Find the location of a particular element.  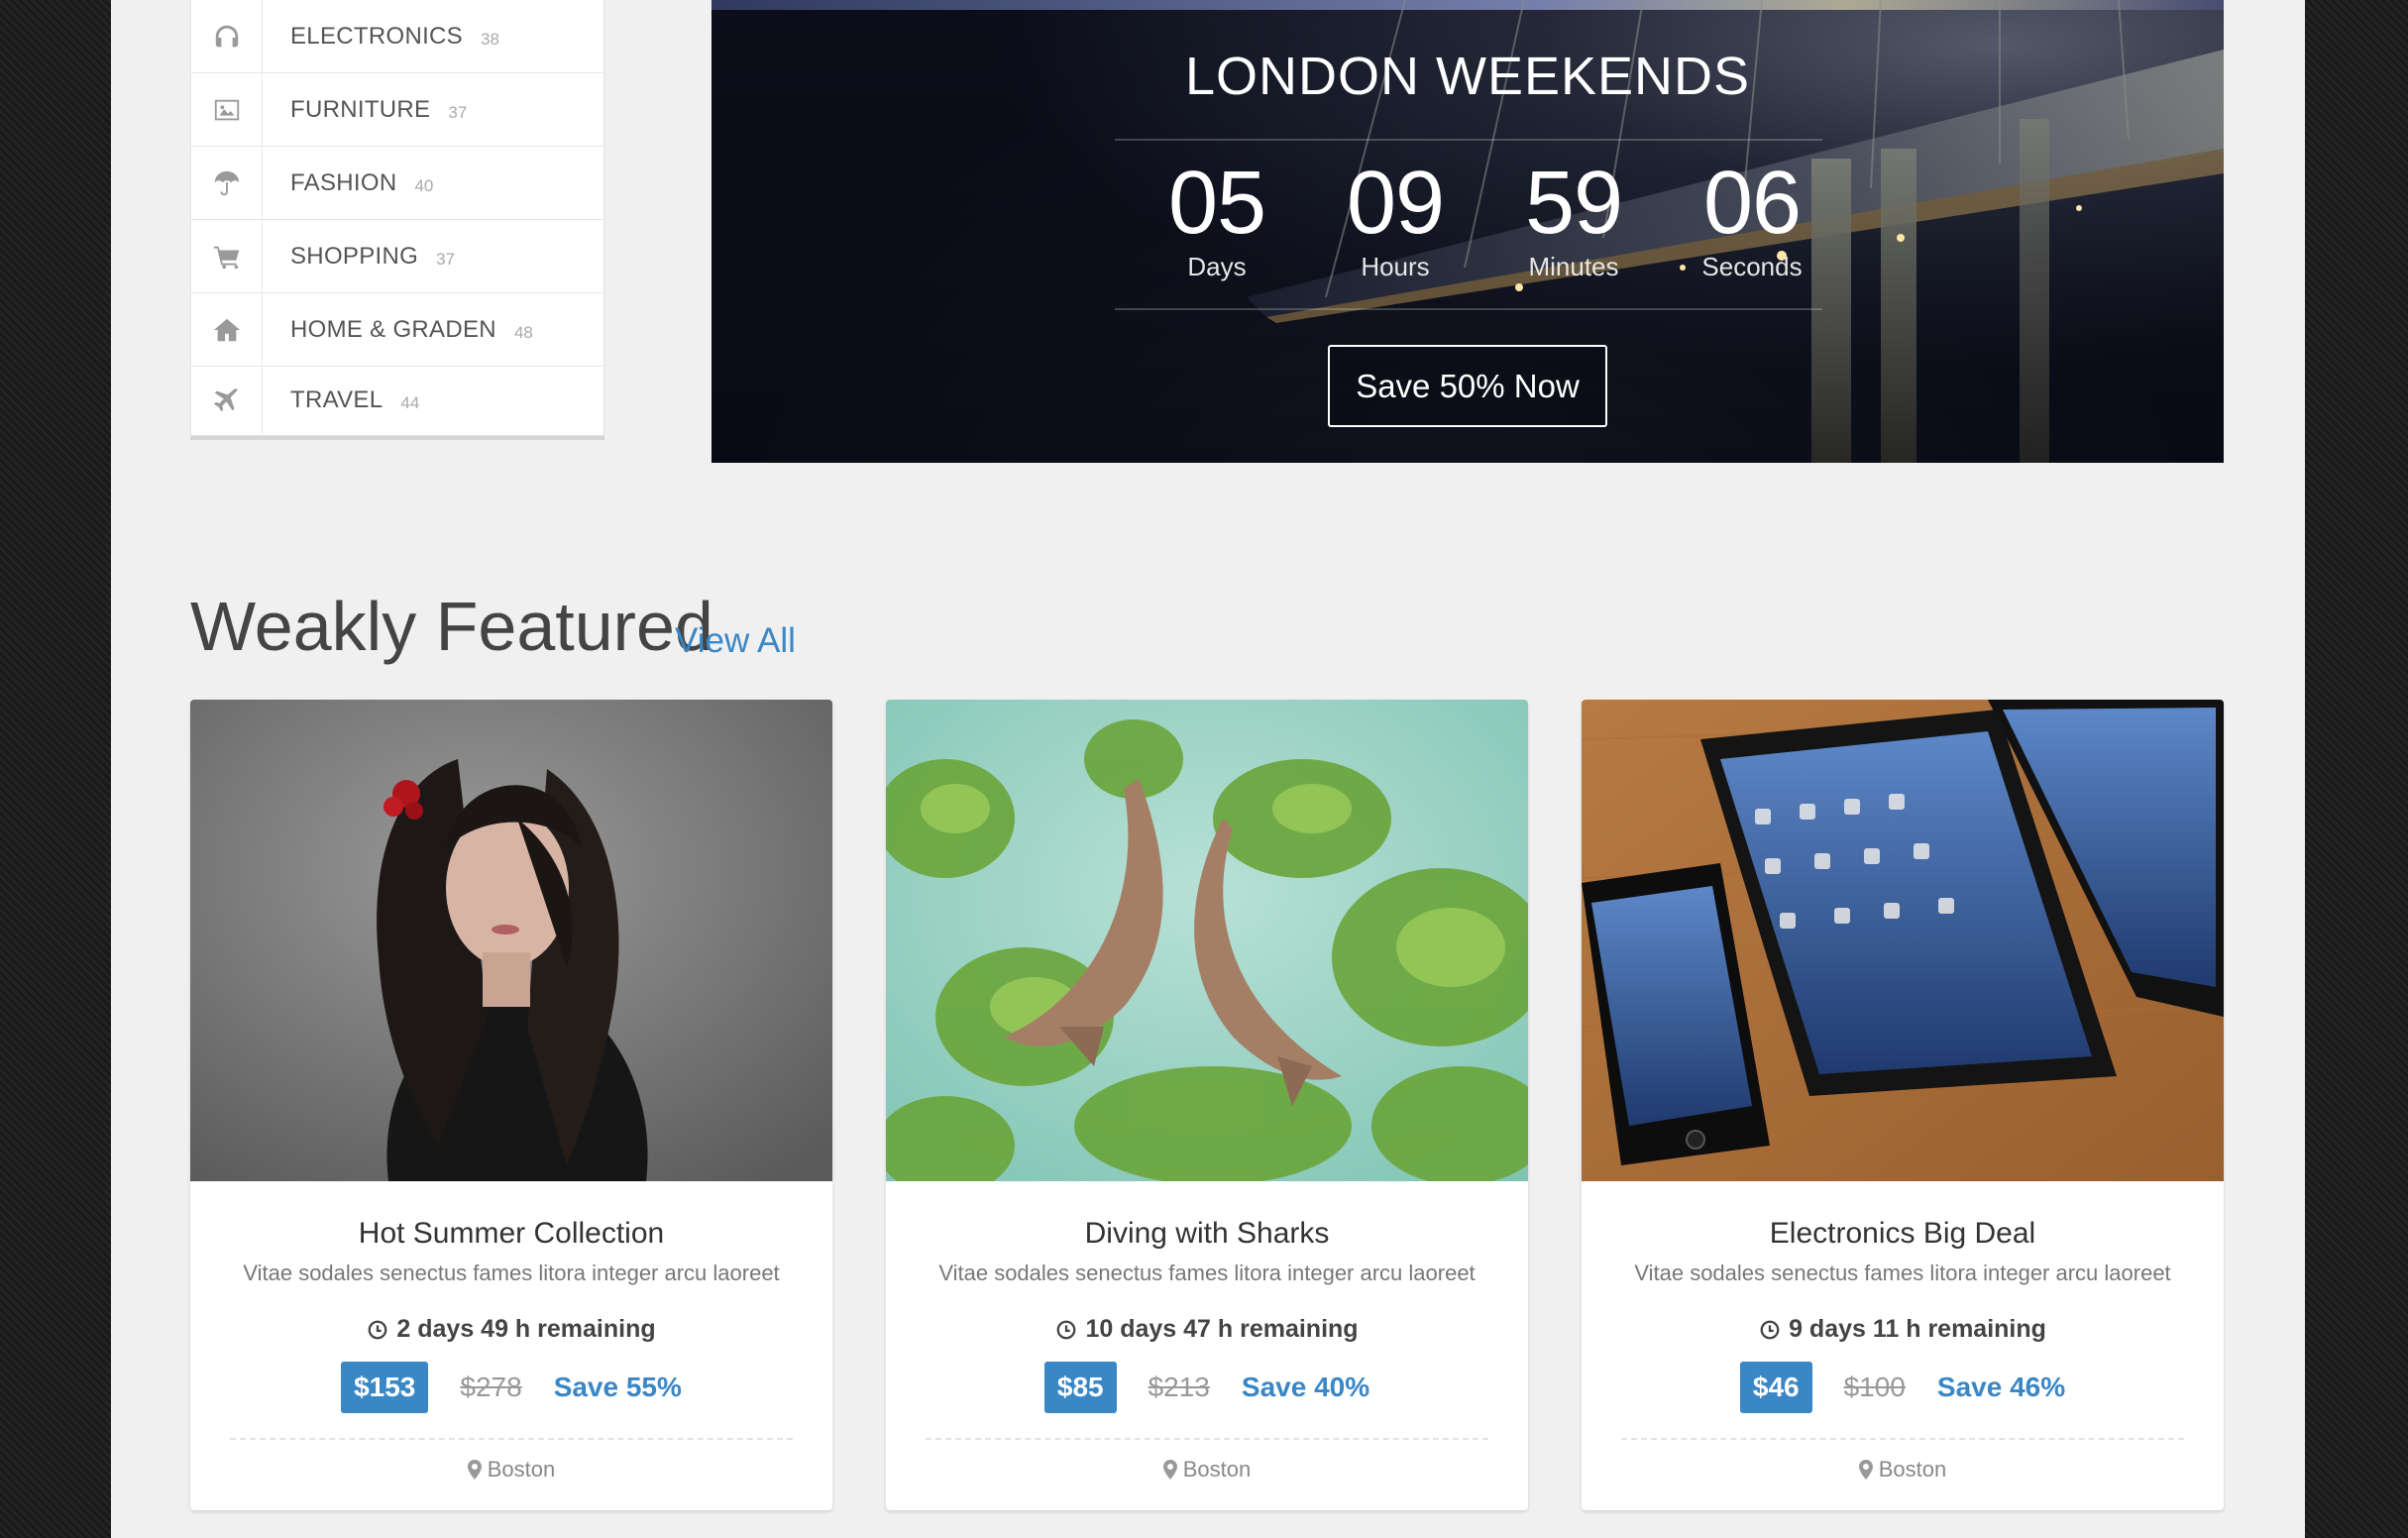

featured-title: Weakly Featured is located at coordinates (451, 626).